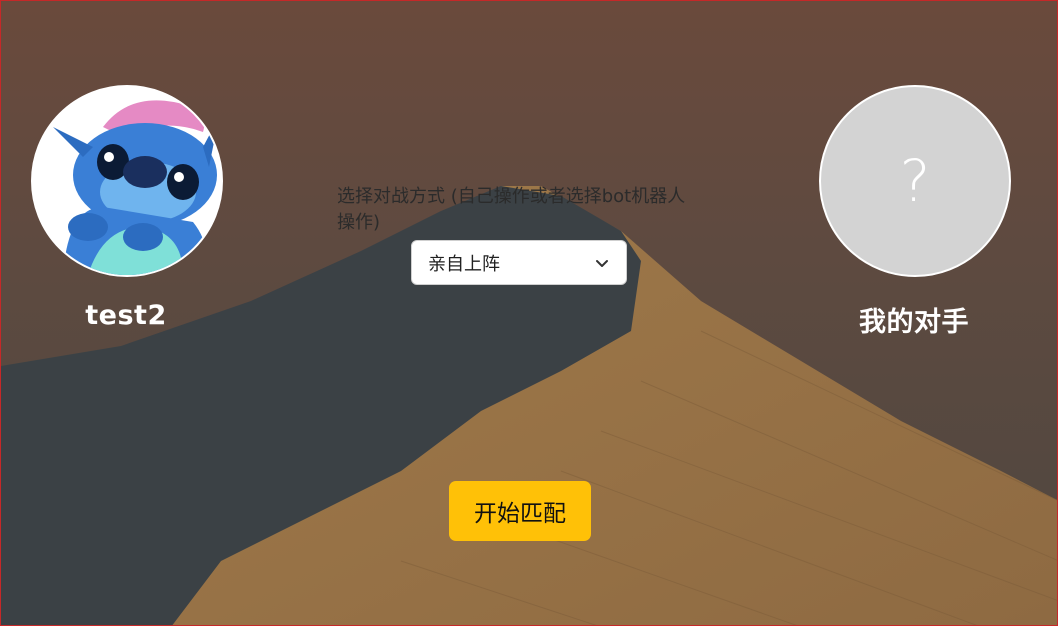  What do you see at coordinates (520, 511) in the screenshot?
I see `start-matching-button: 开始匹配` at bounding box center [520, 511].